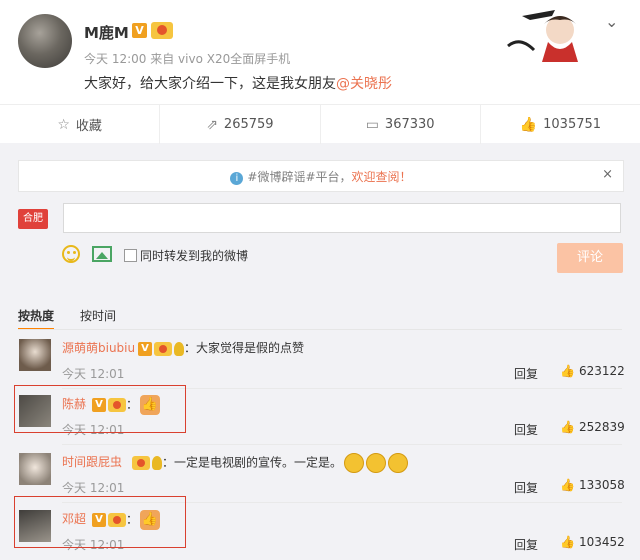  I want to click on post-actions: ☆ 收藏 ⇗ 265759 ▭ 367330 👍 1035751, so click(320, 124).